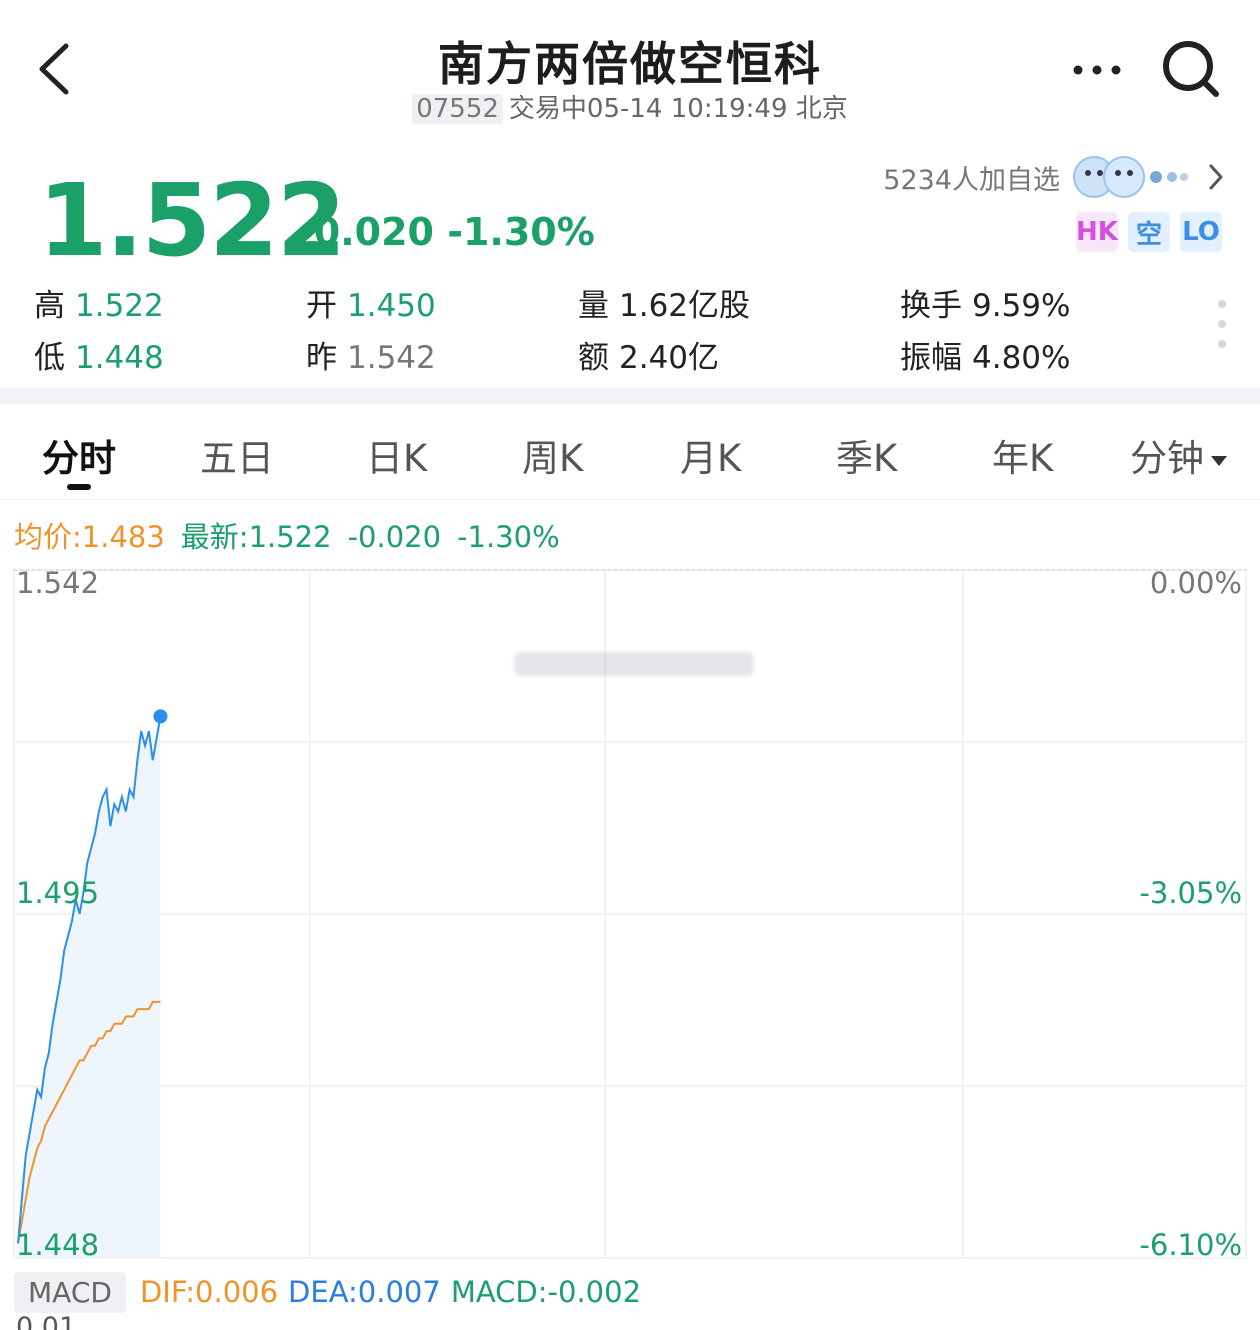  What do you see at coordinates (1195, 583) in the screenshot?
I see `y-right-tick-top: 0.00%` at bounding box center [1195, 583].